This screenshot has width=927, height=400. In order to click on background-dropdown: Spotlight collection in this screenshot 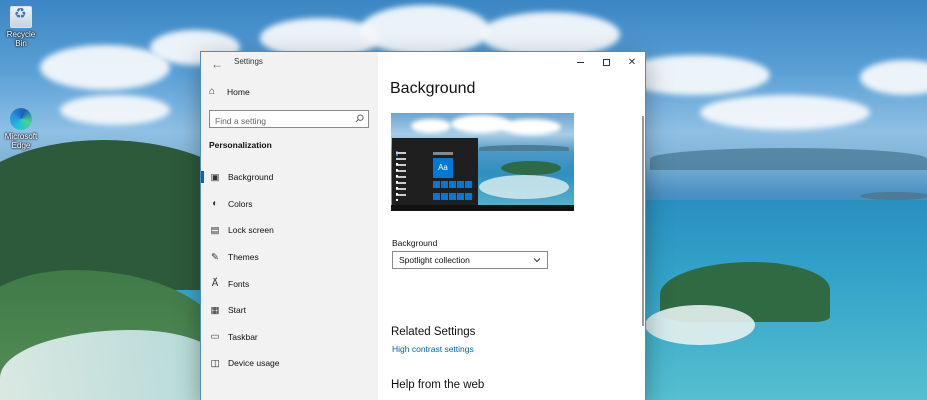, I will do `click(470, 260)`.